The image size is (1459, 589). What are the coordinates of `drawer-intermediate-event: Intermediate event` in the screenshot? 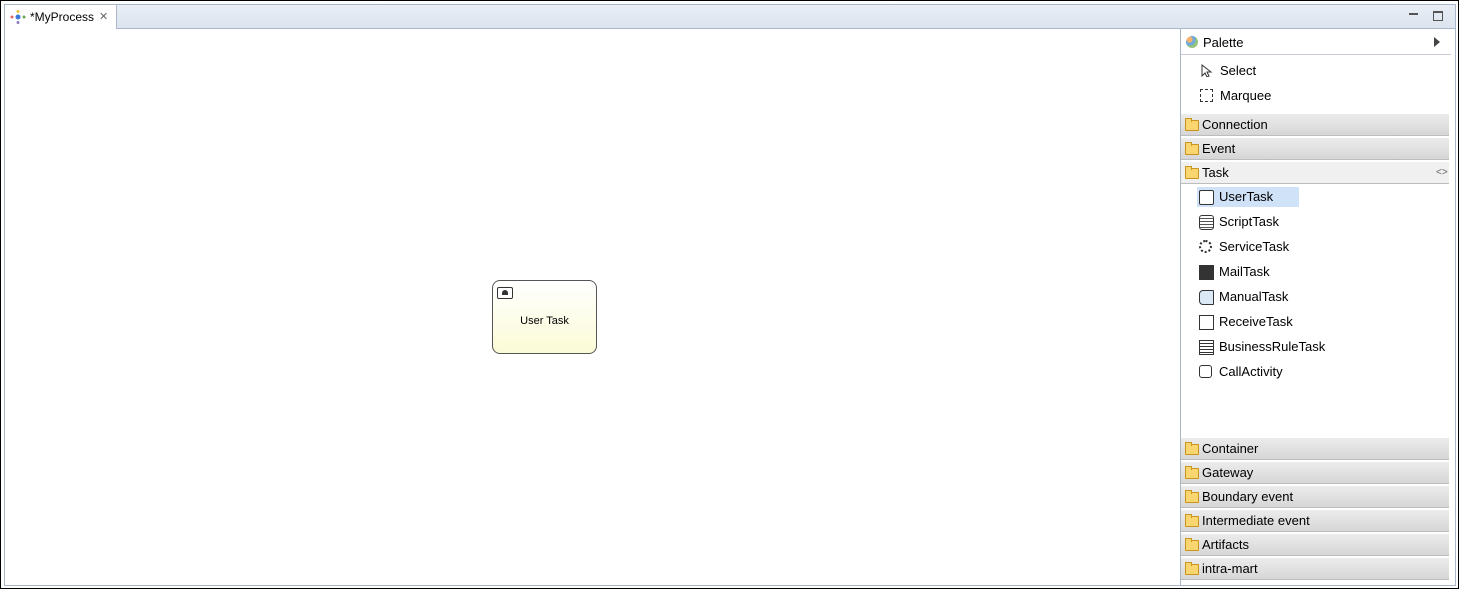 It's located at (1315, 520).